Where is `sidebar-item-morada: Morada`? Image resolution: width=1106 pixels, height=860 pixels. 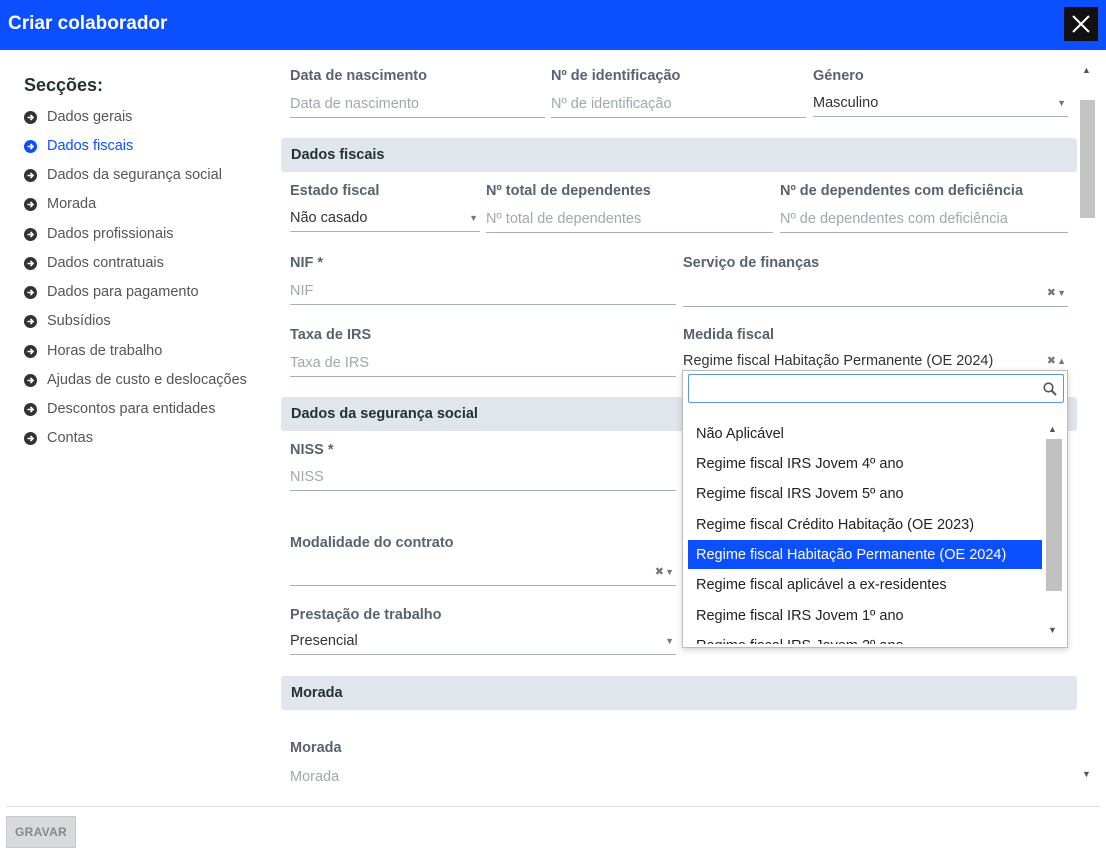
sidebar-item-morada: Morada is located at coordinates (60, 204).